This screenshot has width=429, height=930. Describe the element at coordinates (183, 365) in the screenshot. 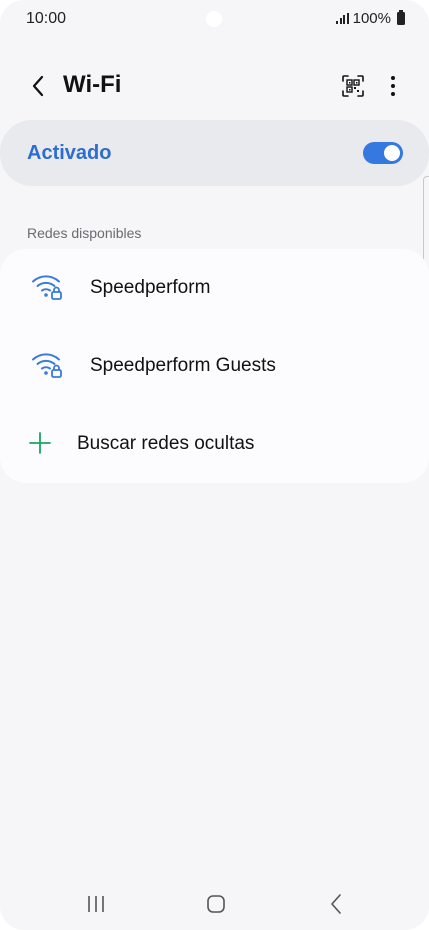

I see `network-name: Speedperform Guests` at that location.